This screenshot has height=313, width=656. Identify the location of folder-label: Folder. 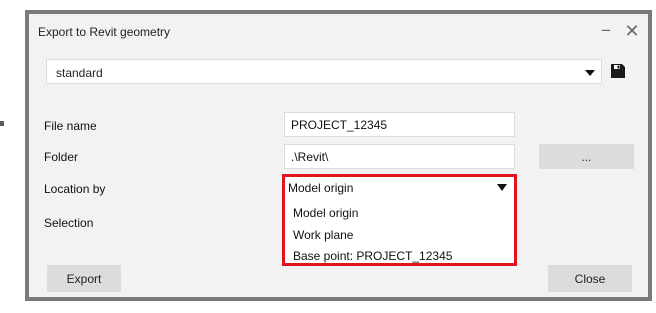
(61, 157).